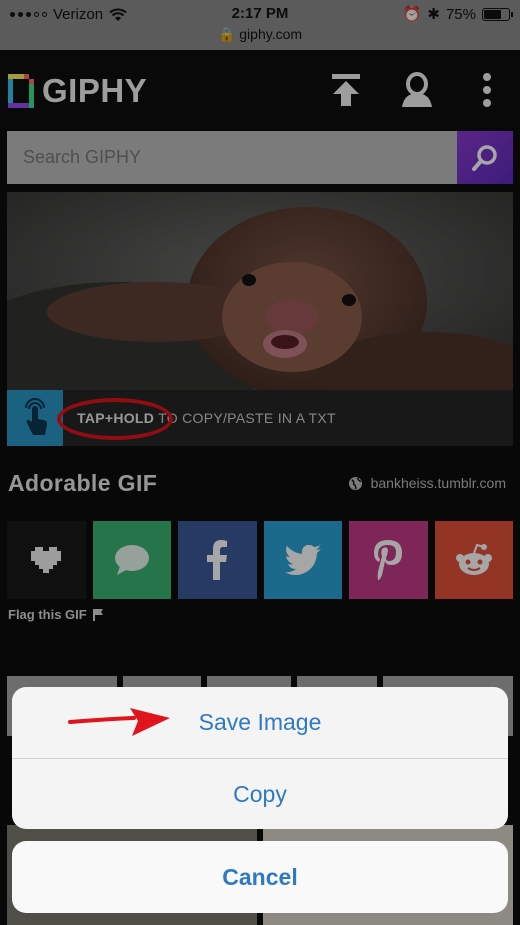  I want to click on cancel-button: Cancel, so click(260, 877).